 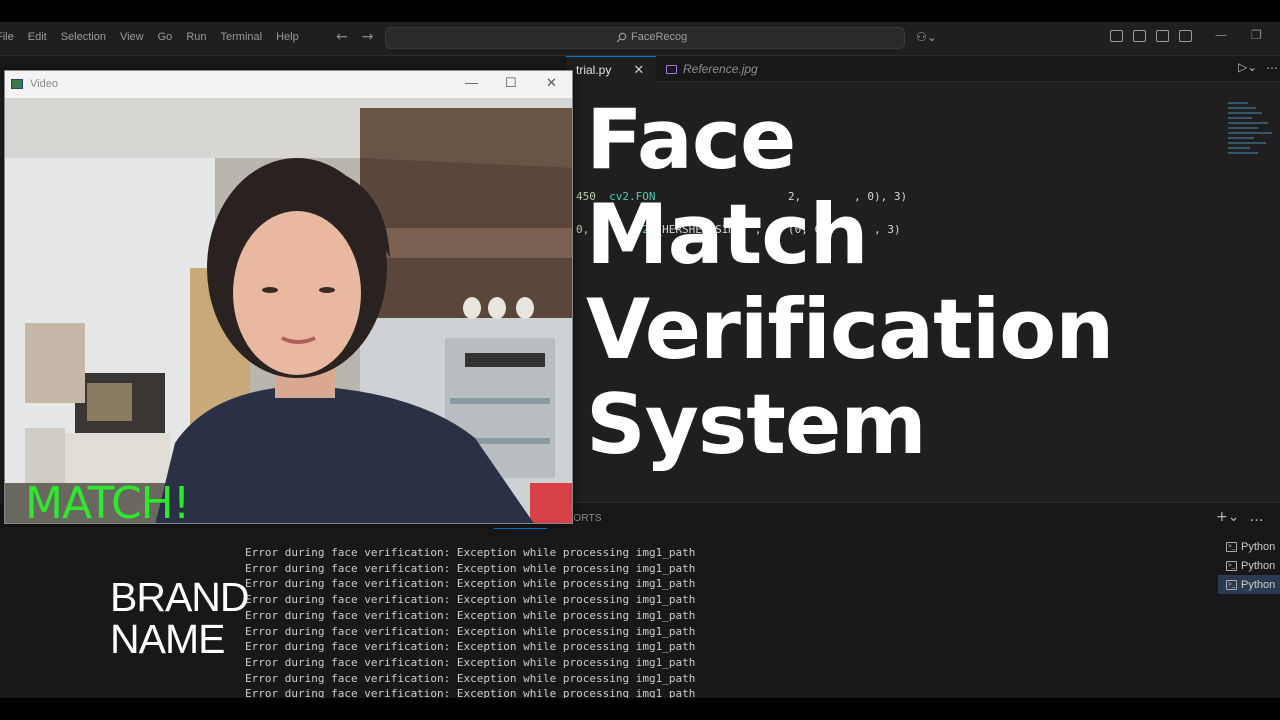 What do you see at coordinates (1256, 35) in the screenshot?
I see `restore-icon: ❐` at bounding box center [1256, 35].